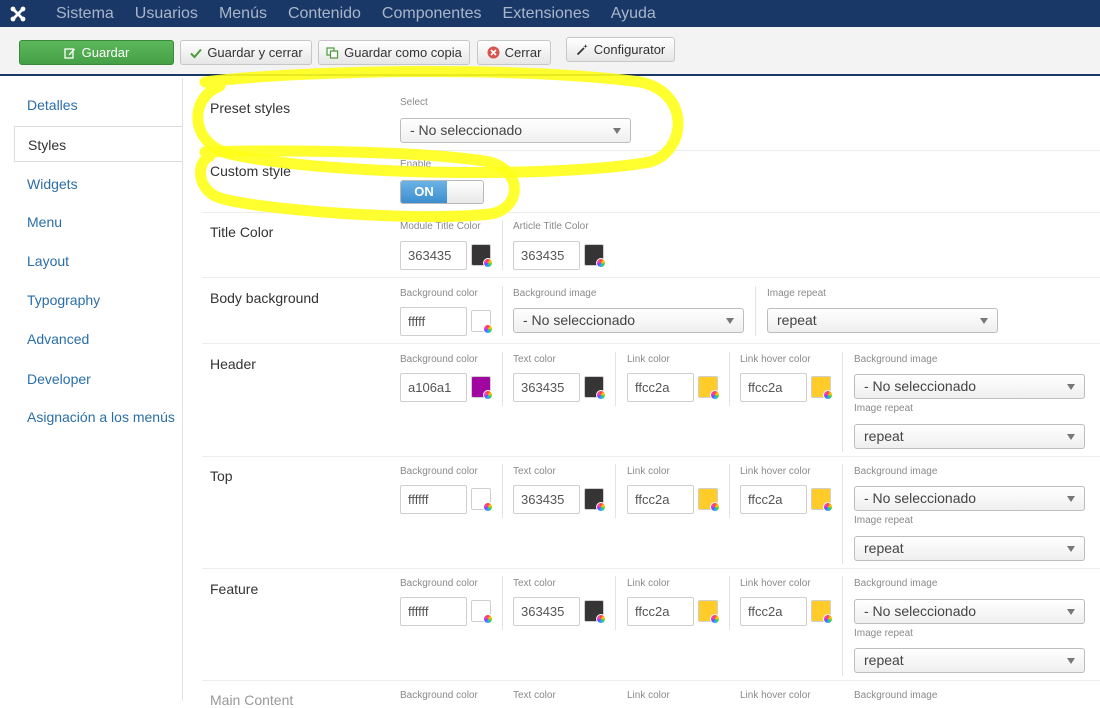 The height and width of the screenshot is (708, 1100). Describe the element at coordinates (969, 436) in the screenshot. I see `header-img-repeat-select: repeat` at that location.